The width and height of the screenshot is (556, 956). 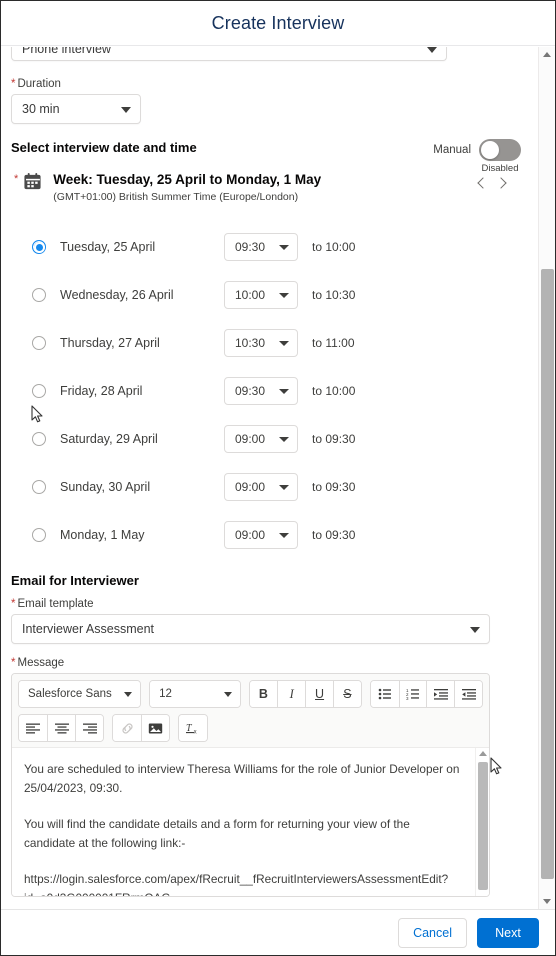 I want to click on message-scrollbar, so click(x=482, y=822).